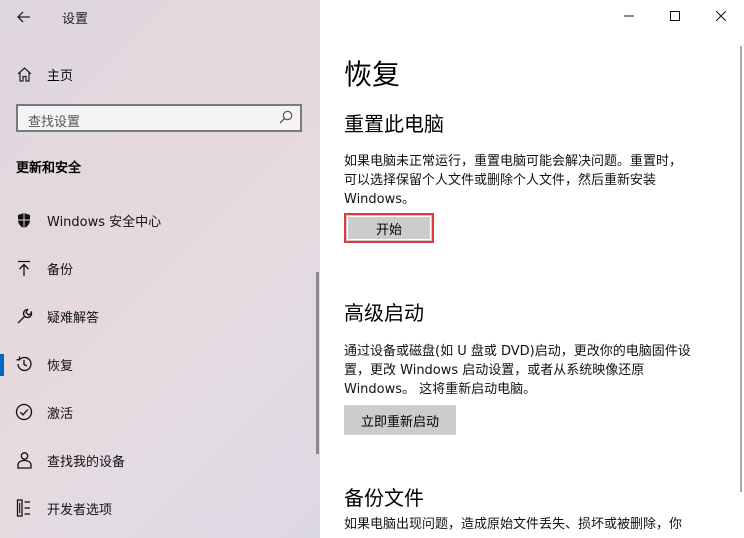  What do you see at coordinates (372, 74) in the screenshot?
I see `page-title: 恢复` at bounding box center [372, 74].